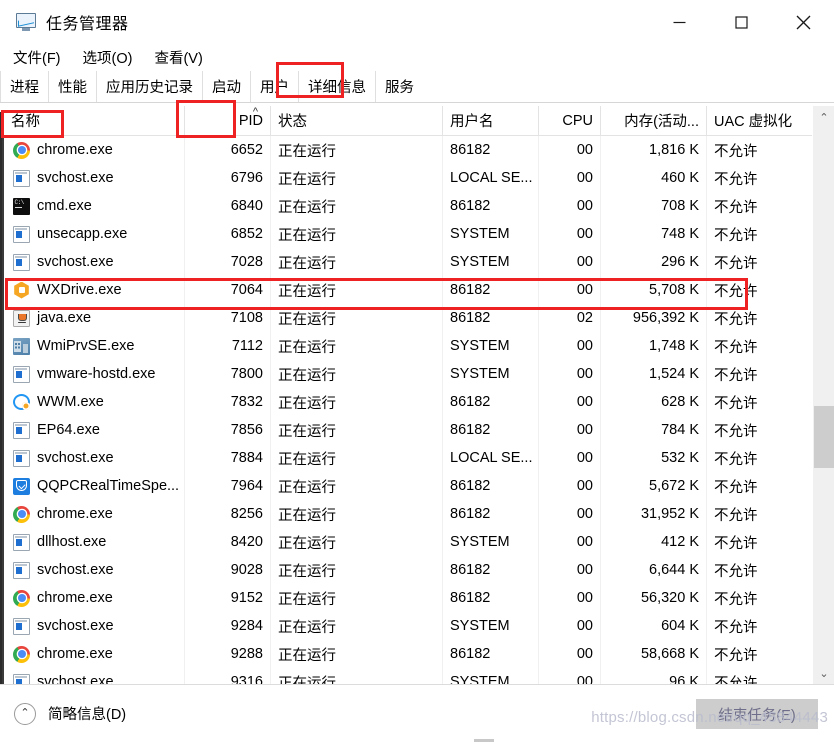 The width and height of the screenshot is (834, 742). Describe the element at coordinates (679, 22) in the screenshot. I see `minimize-button` at that location.